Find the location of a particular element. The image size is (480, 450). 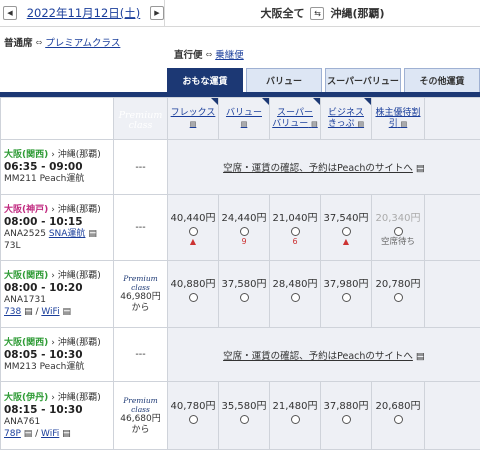

seat-status: ▲ is located at coordinates (346, 242).